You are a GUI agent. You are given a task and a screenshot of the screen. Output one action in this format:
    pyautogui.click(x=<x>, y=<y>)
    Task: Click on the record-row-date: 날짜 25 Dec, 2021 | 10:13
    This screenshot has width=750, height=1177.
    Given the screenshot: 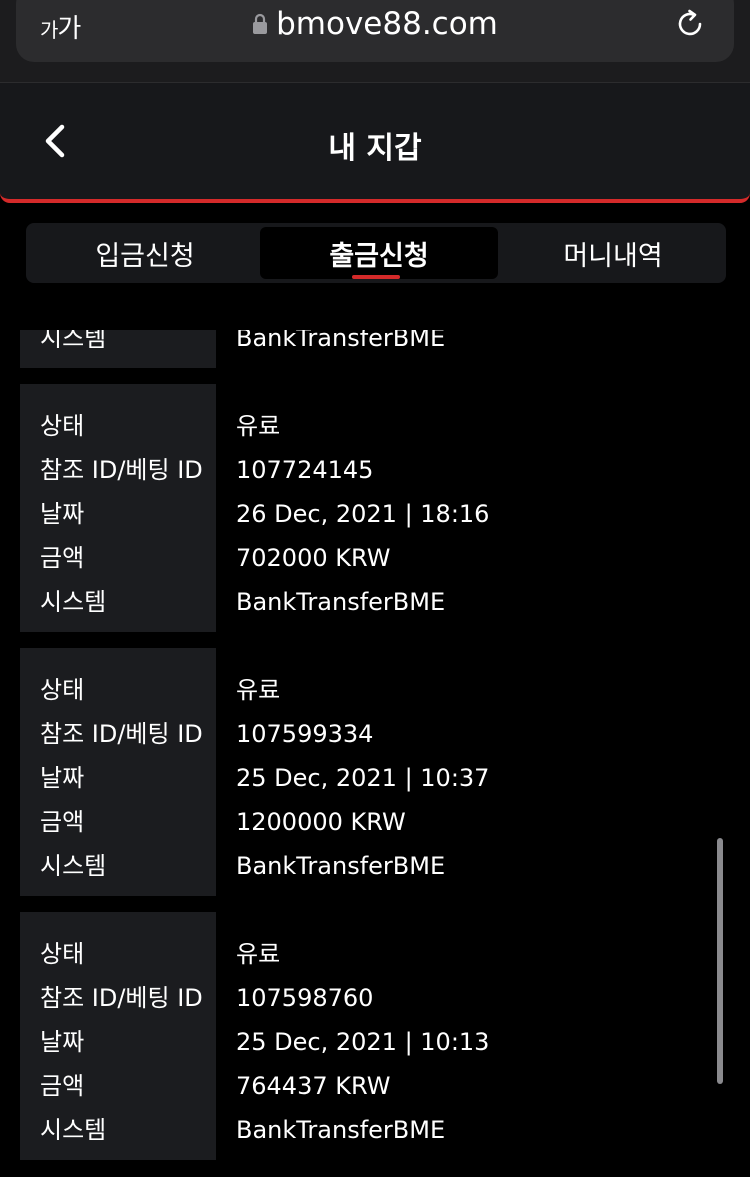 What is the action you would take?
    pyautogui.click(x=370, y=1042)
    